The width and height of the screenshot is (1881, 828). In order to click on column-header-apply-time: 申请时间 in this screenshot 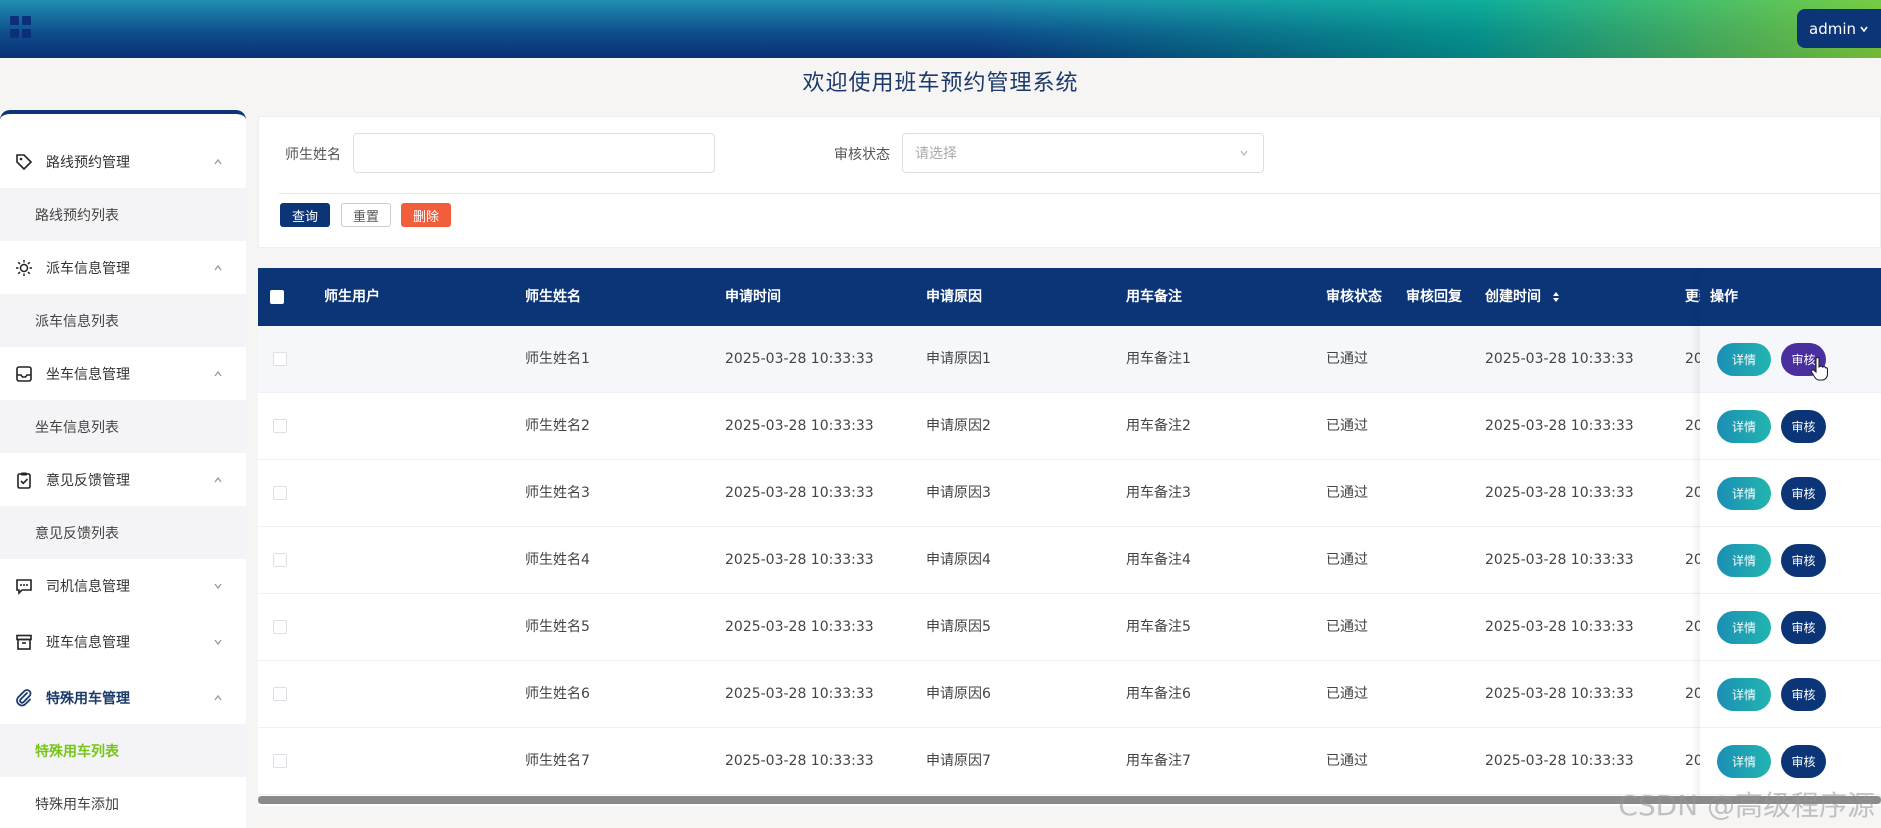, I will do `click(753, 297)`.